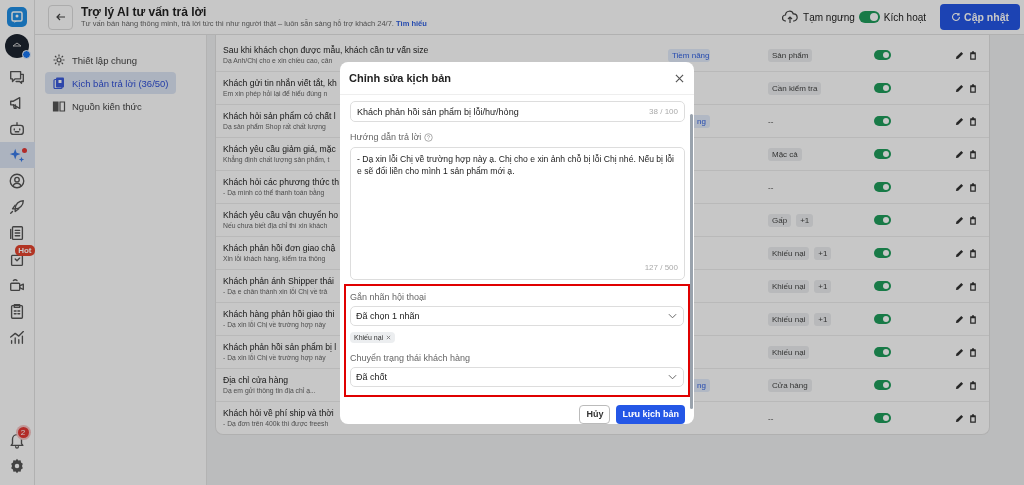  Describe the element at coordinates (17, 311) in the screenshot. I see `clipboard-icon` at that location.